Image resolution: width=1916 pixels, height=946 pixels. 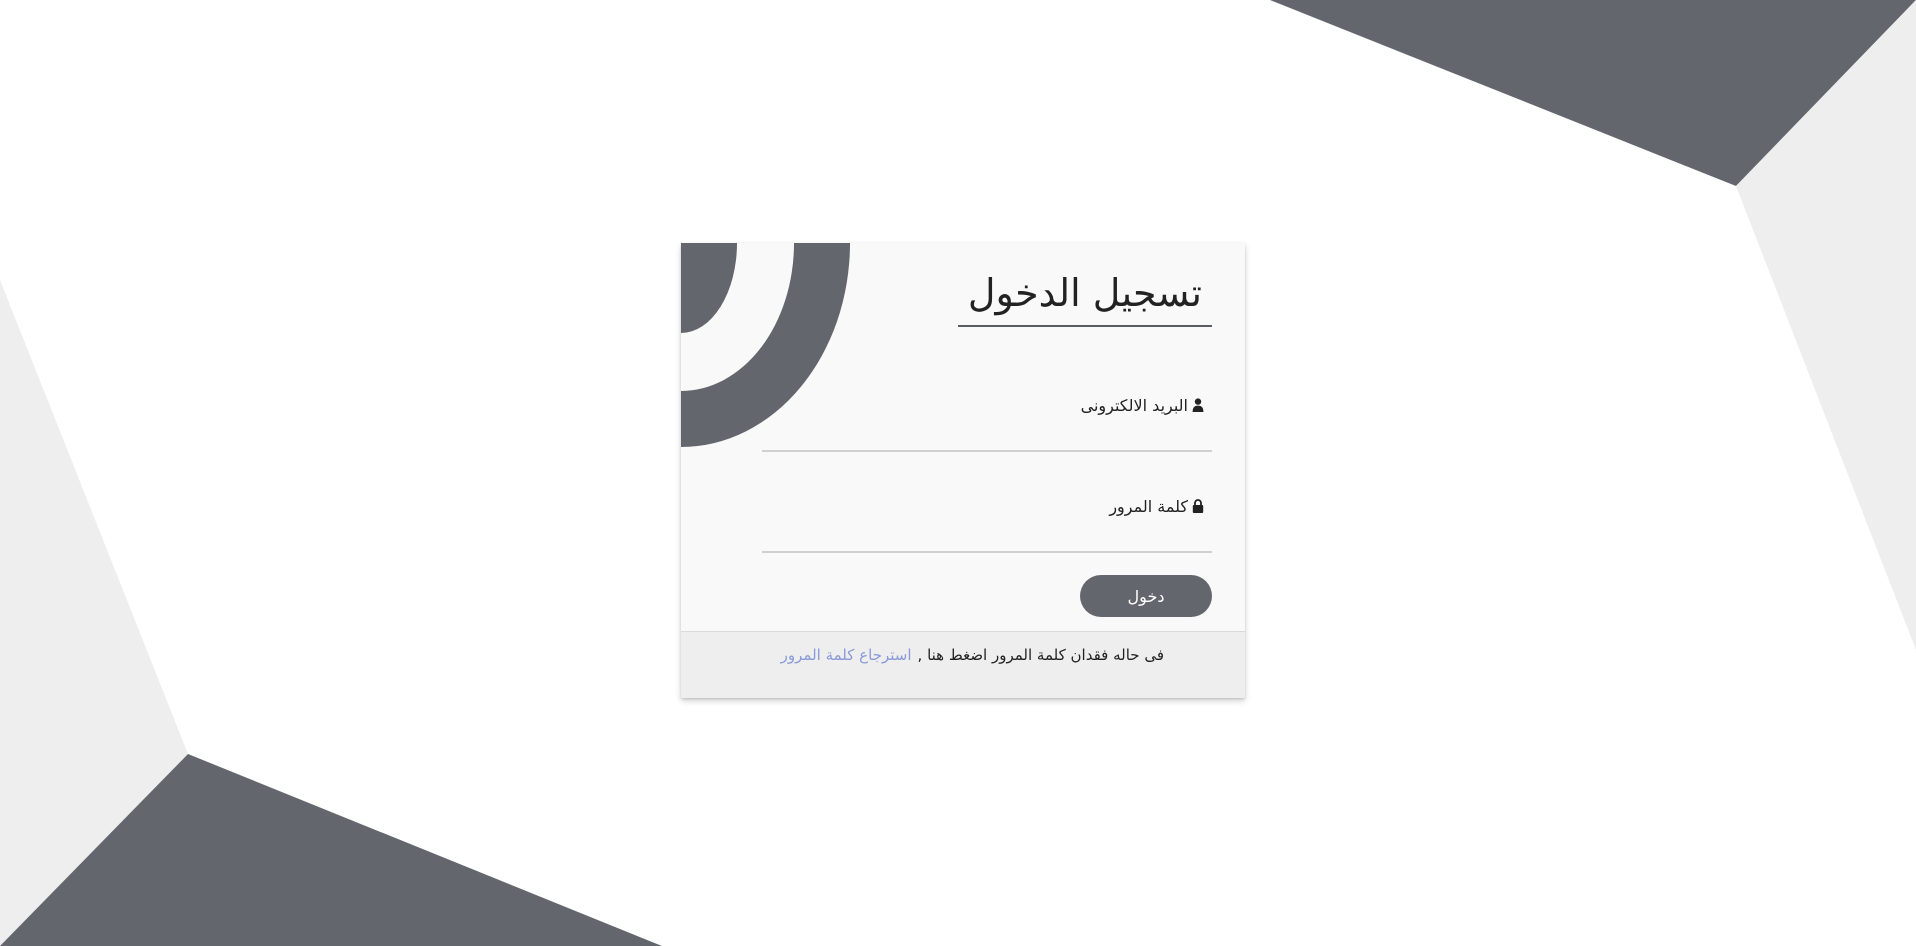 What do you see at coordinates (987, 423) in the screenshot?
I see `email-field-group: البريد الالكترونى` at bounding box center [987, 423].